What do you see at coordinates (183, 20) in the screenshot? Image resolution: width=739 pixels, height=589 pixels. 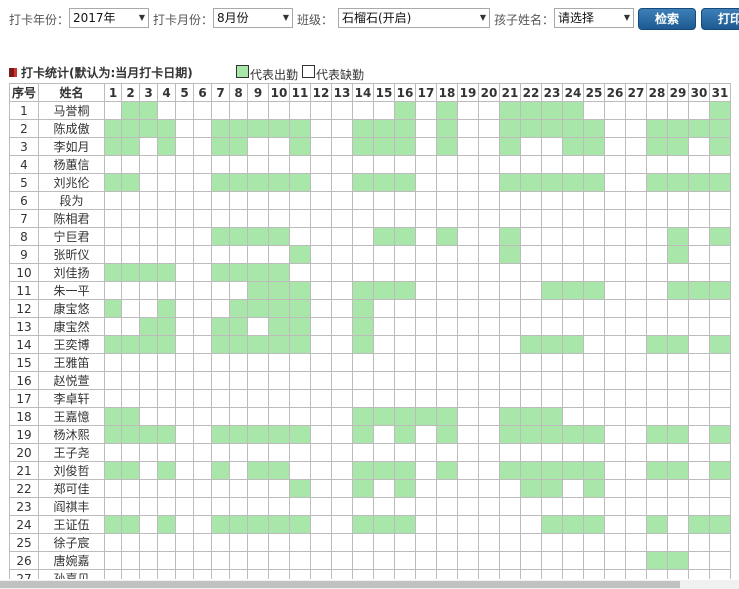 I see `month-label: 打卡月份：` at bounding box center [183, 20].